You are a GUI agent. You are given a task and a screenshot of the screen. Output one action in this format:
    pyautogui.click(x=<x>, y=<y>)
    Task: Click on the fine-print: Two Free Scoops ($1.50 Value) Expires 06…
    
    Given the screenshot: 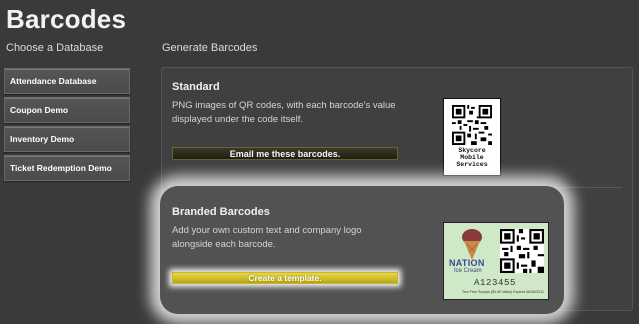 What is the action you would take?
    pyautogui.click(x=503, y=292)
    